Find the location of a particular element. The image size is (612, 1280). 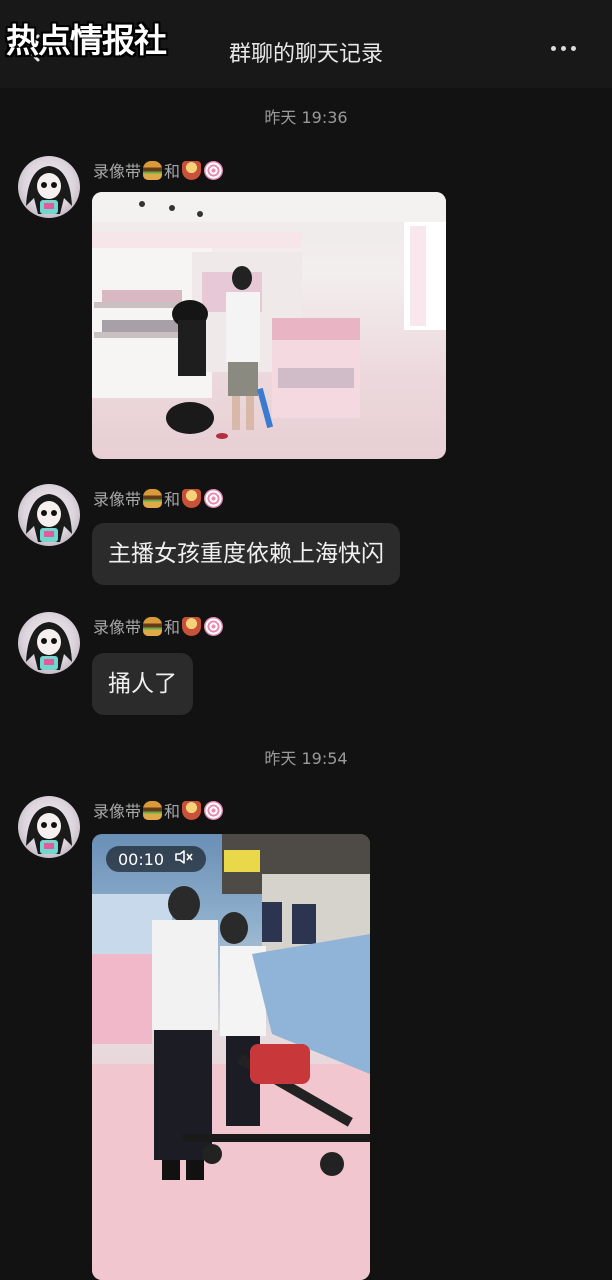

message-bubble: 主播女孩重度依赖上海快闪 is located at coordinates (246, 554).